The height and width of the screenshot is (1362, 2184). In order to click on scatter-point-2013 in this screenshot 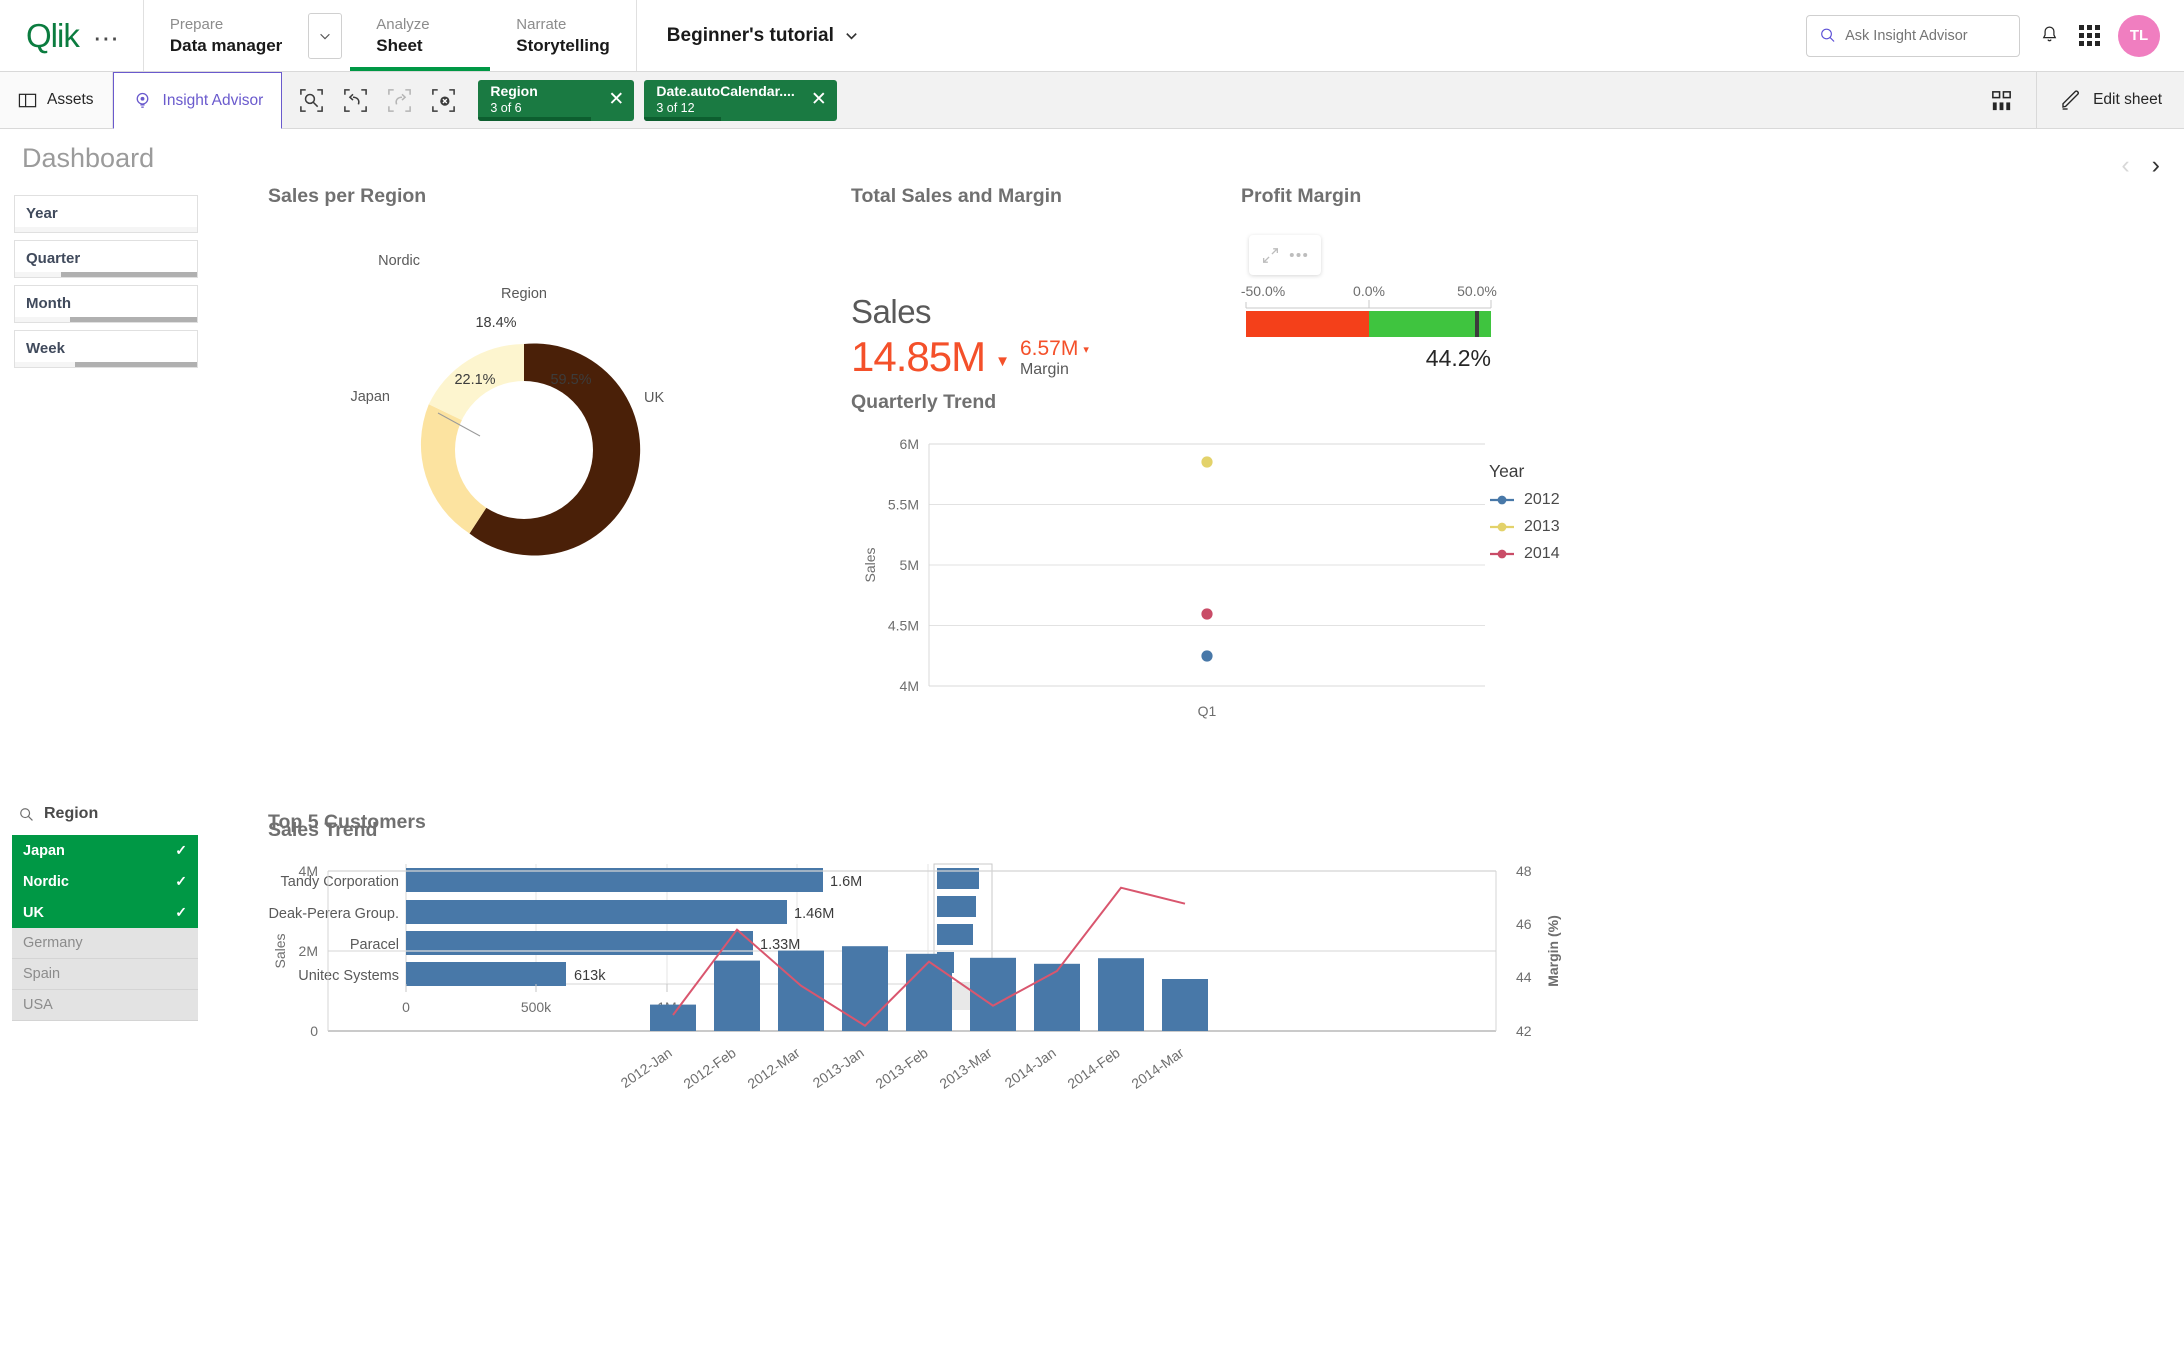, I will do `click(1207, 462)`.